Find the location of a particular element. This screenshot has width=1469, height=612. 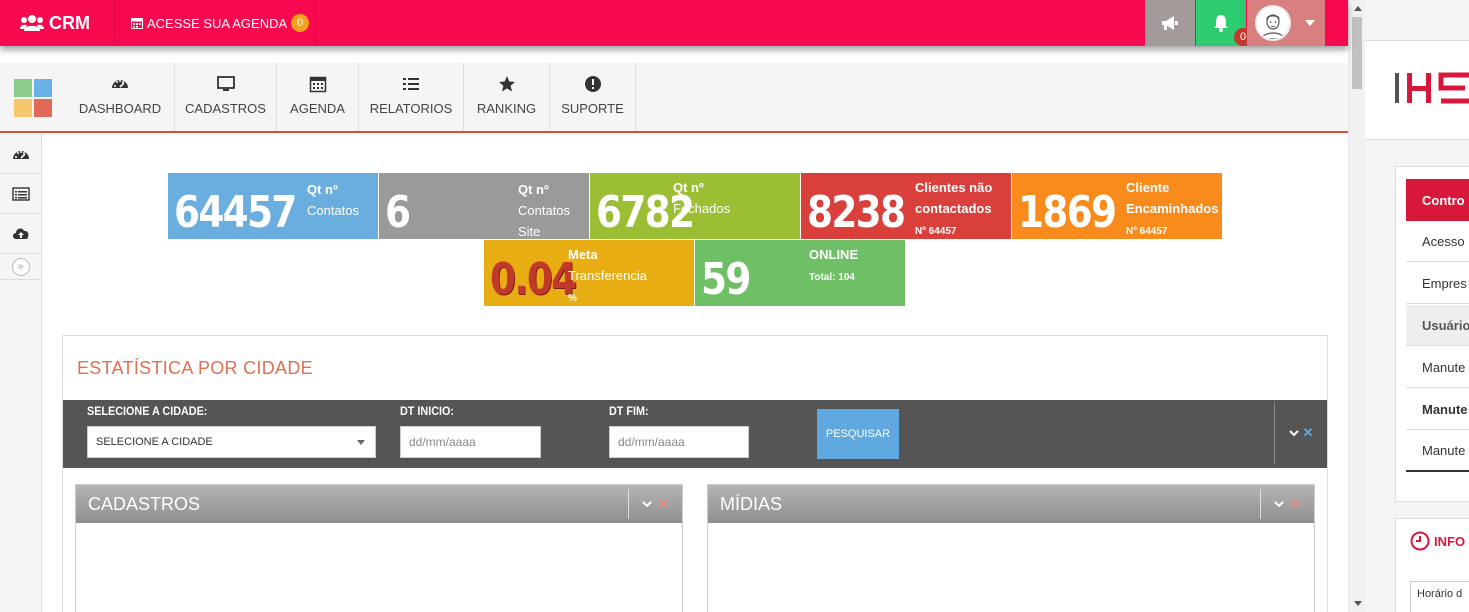

chevron-down-icon is located at coordinates (1310, 23).